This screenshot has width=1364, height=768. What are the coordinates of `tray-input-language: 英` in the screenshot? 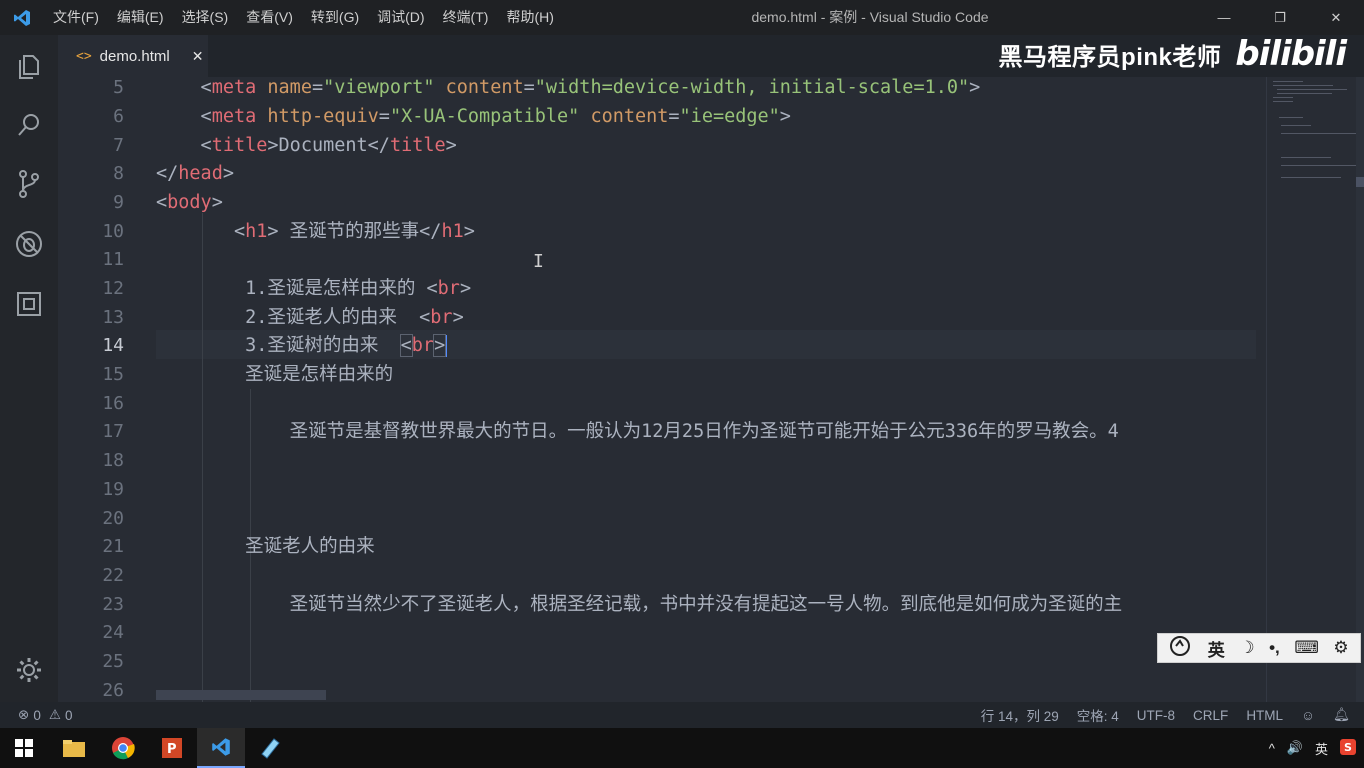 It's located at (1321, 748).